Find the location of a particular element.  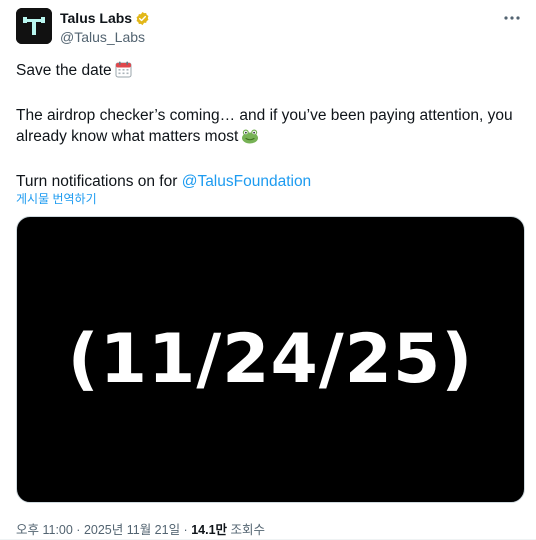

frog-icon is located at coordinates (250, 139).